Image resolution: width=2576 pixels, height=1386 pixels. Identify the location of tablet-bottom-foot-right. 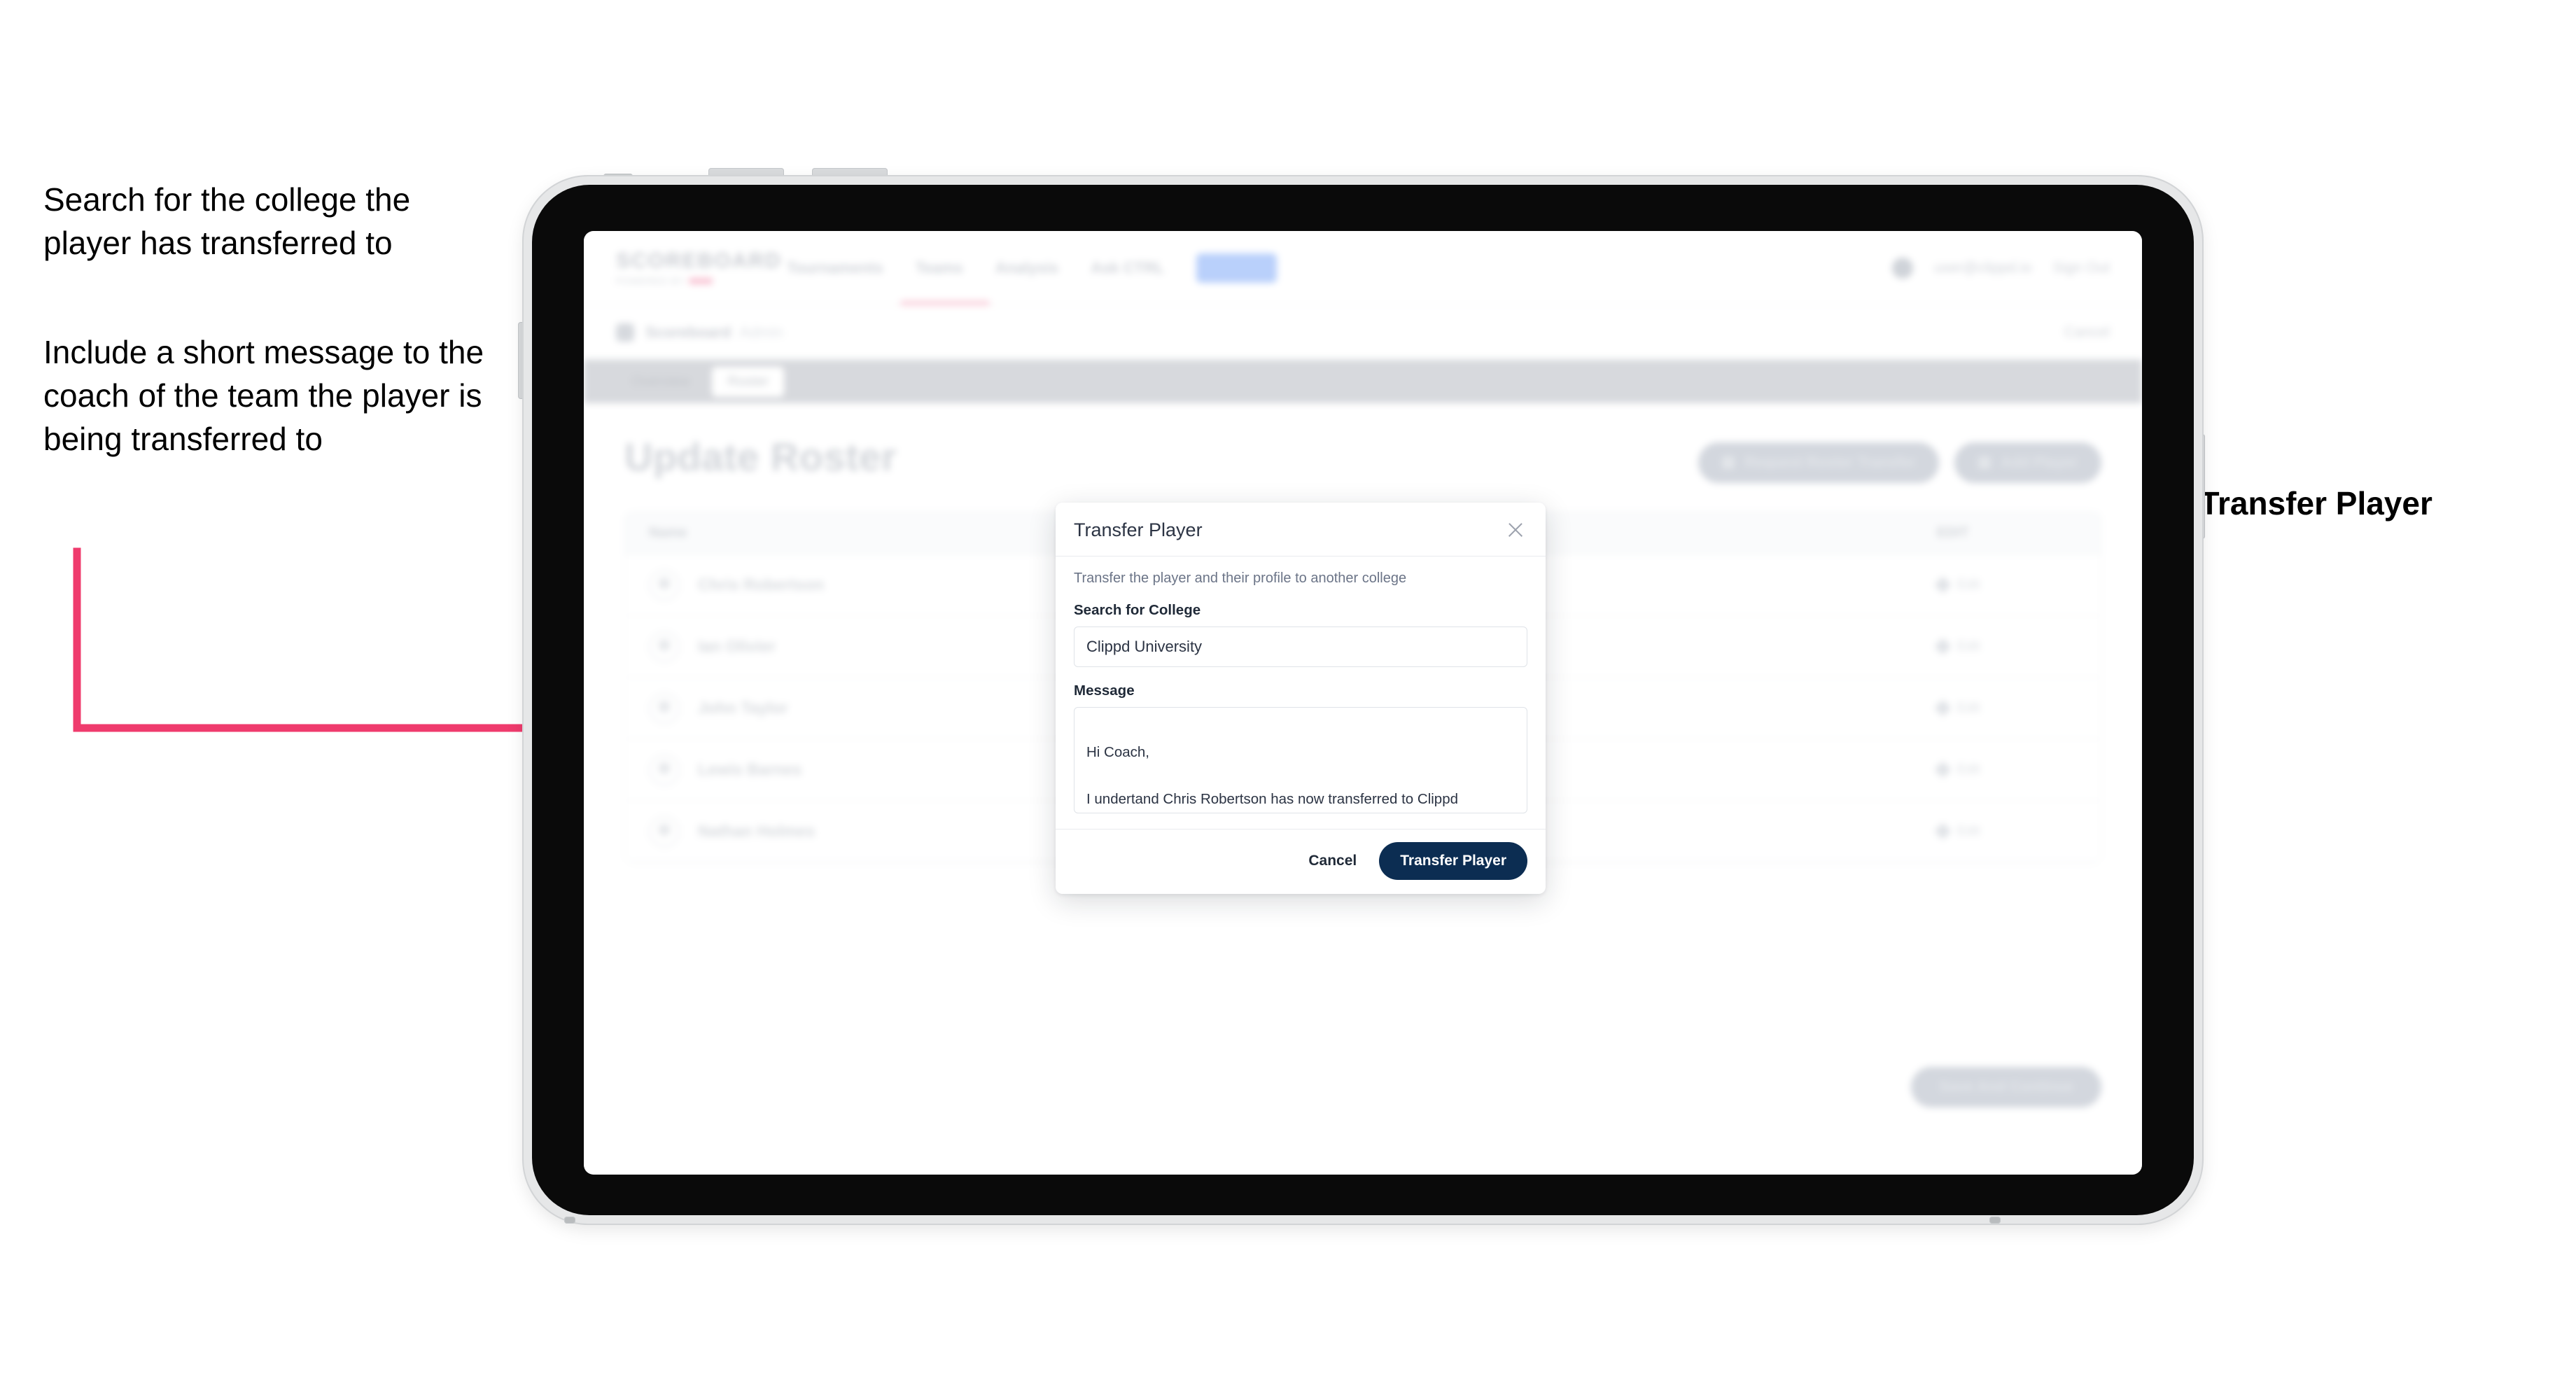
(1995, 1220).